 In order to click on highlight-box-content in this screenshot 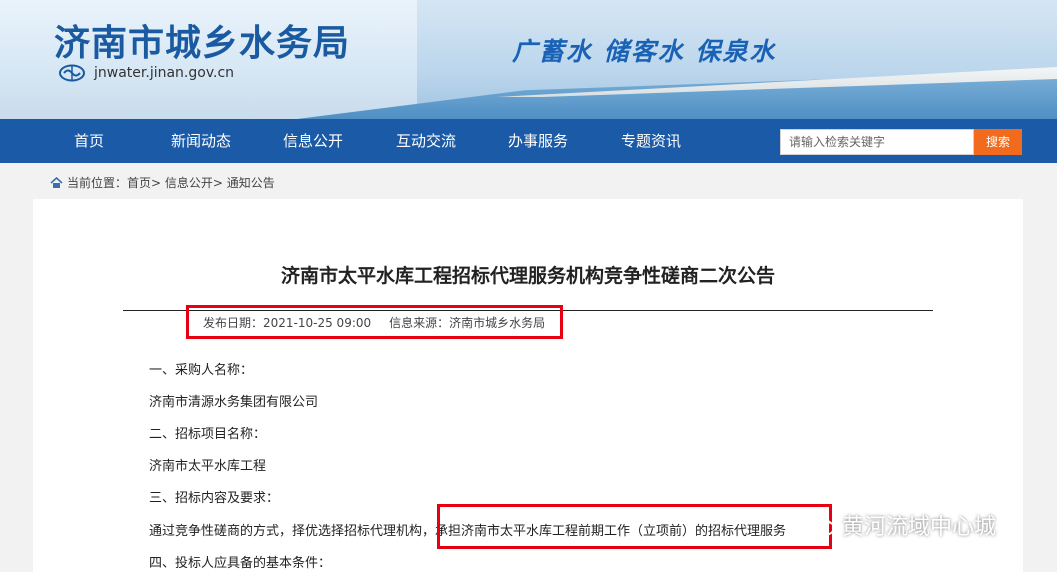, I will do `click(634, 526)`.